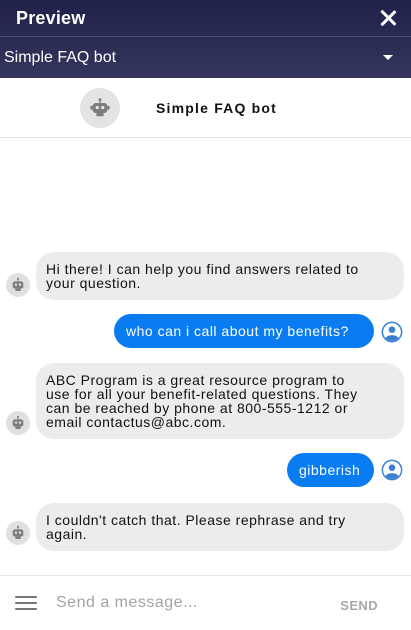  Describe the element at coordinates (26, 603) in the screenshot. I see `menu-icon` at that location.